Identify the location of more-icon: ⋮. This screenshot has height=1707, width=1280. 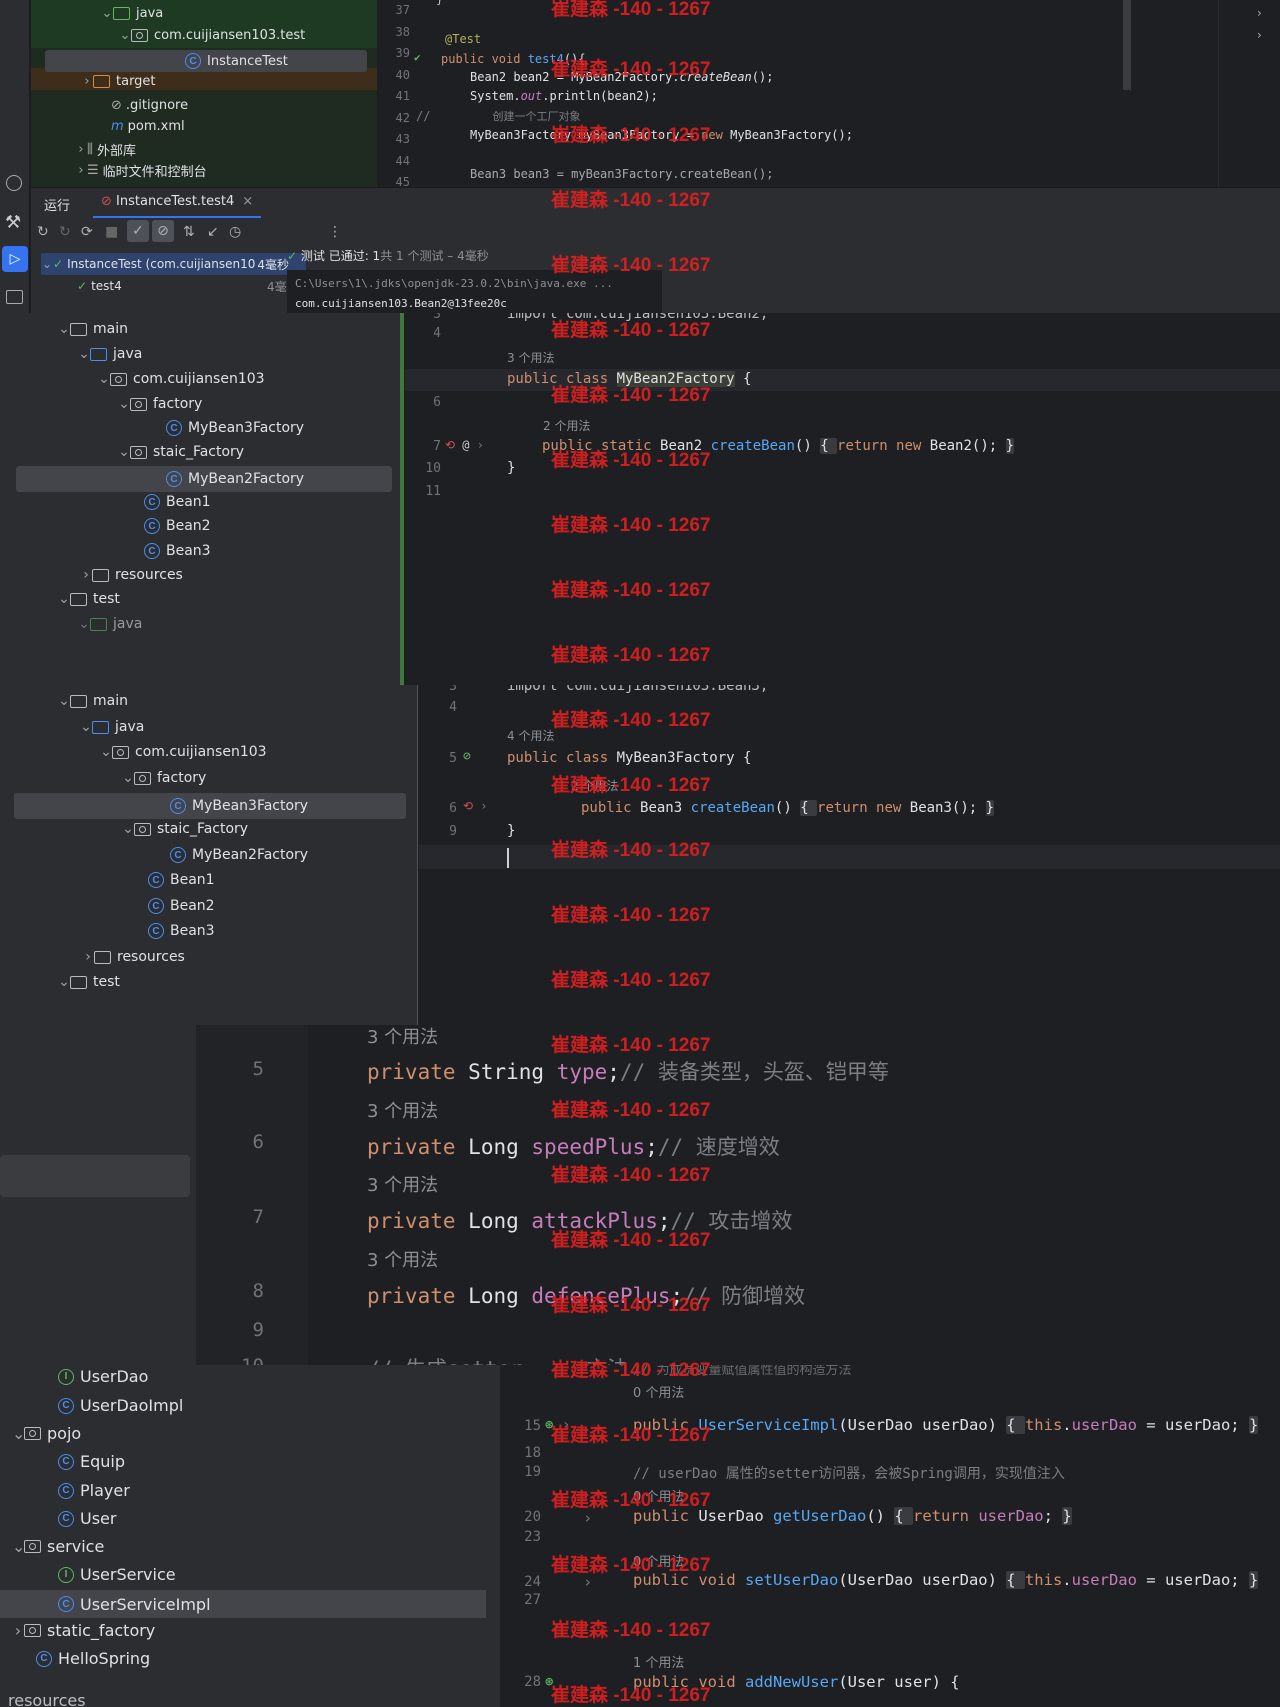
(335, 232).